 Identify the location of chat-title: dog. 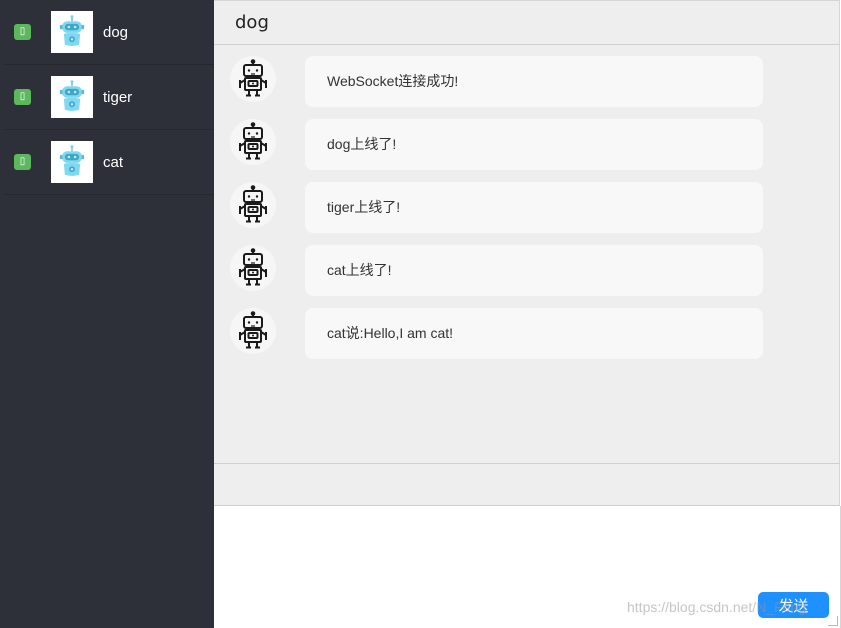
(252, 22).